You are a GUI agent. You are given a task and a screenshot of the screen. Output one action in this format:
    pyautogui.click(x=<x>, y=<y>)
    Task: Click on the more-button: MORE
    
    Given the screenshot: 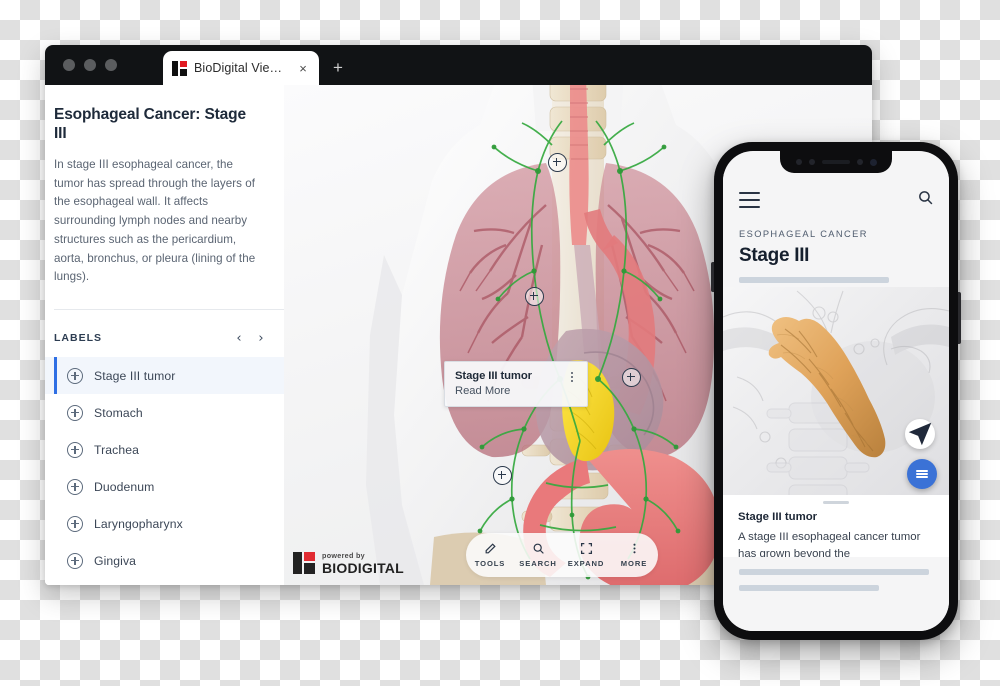 What is the action you would take?
    pyautogui.click(x=634, y=555)
    